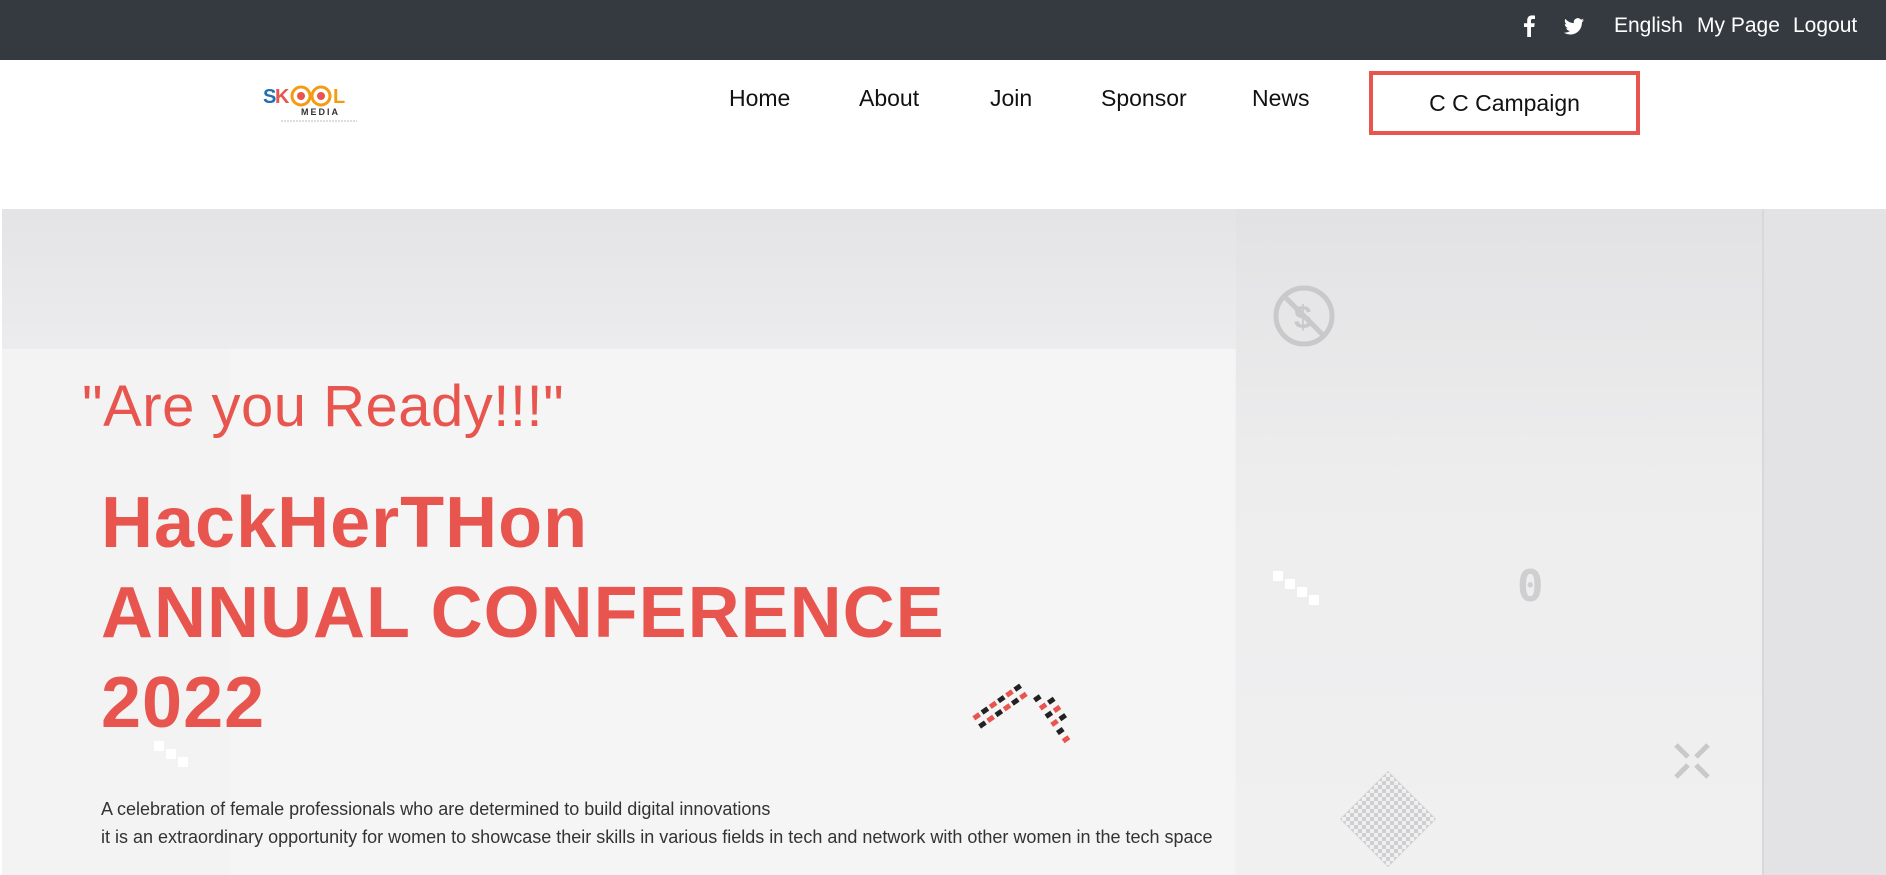 The height and width of the screenshot is (875, 1886). Describe the element at coordinates (1648, 26) in the screenshot. I see `language-selector: English` at that location.